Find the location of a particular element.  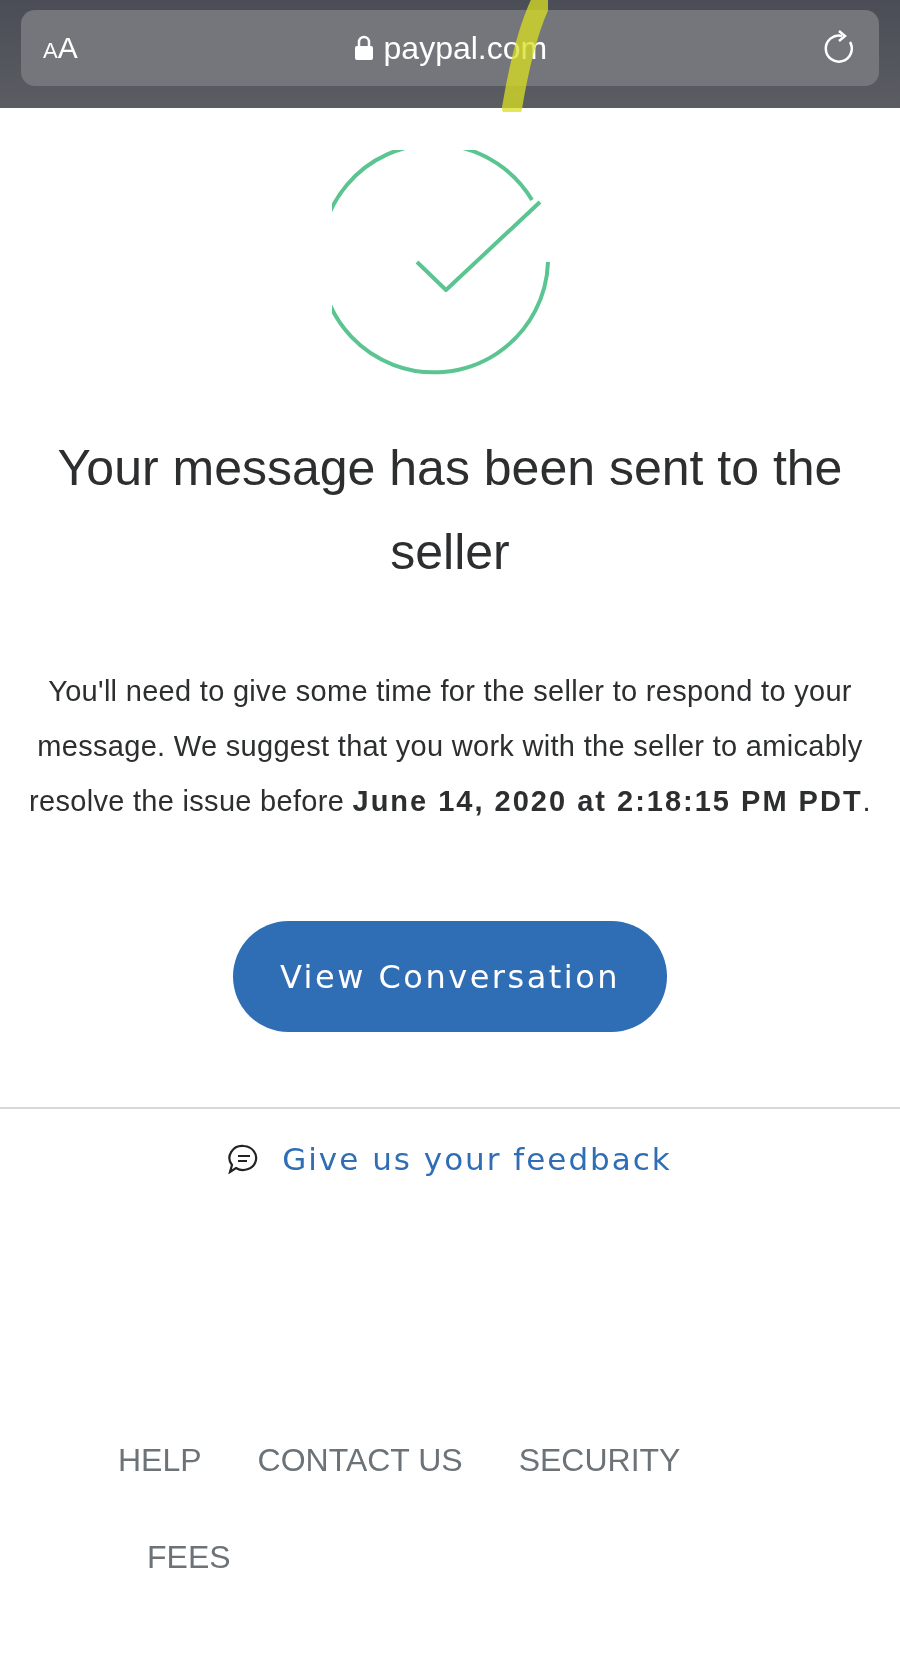

footer-link: HELP is located at coordinates (160, 1460).